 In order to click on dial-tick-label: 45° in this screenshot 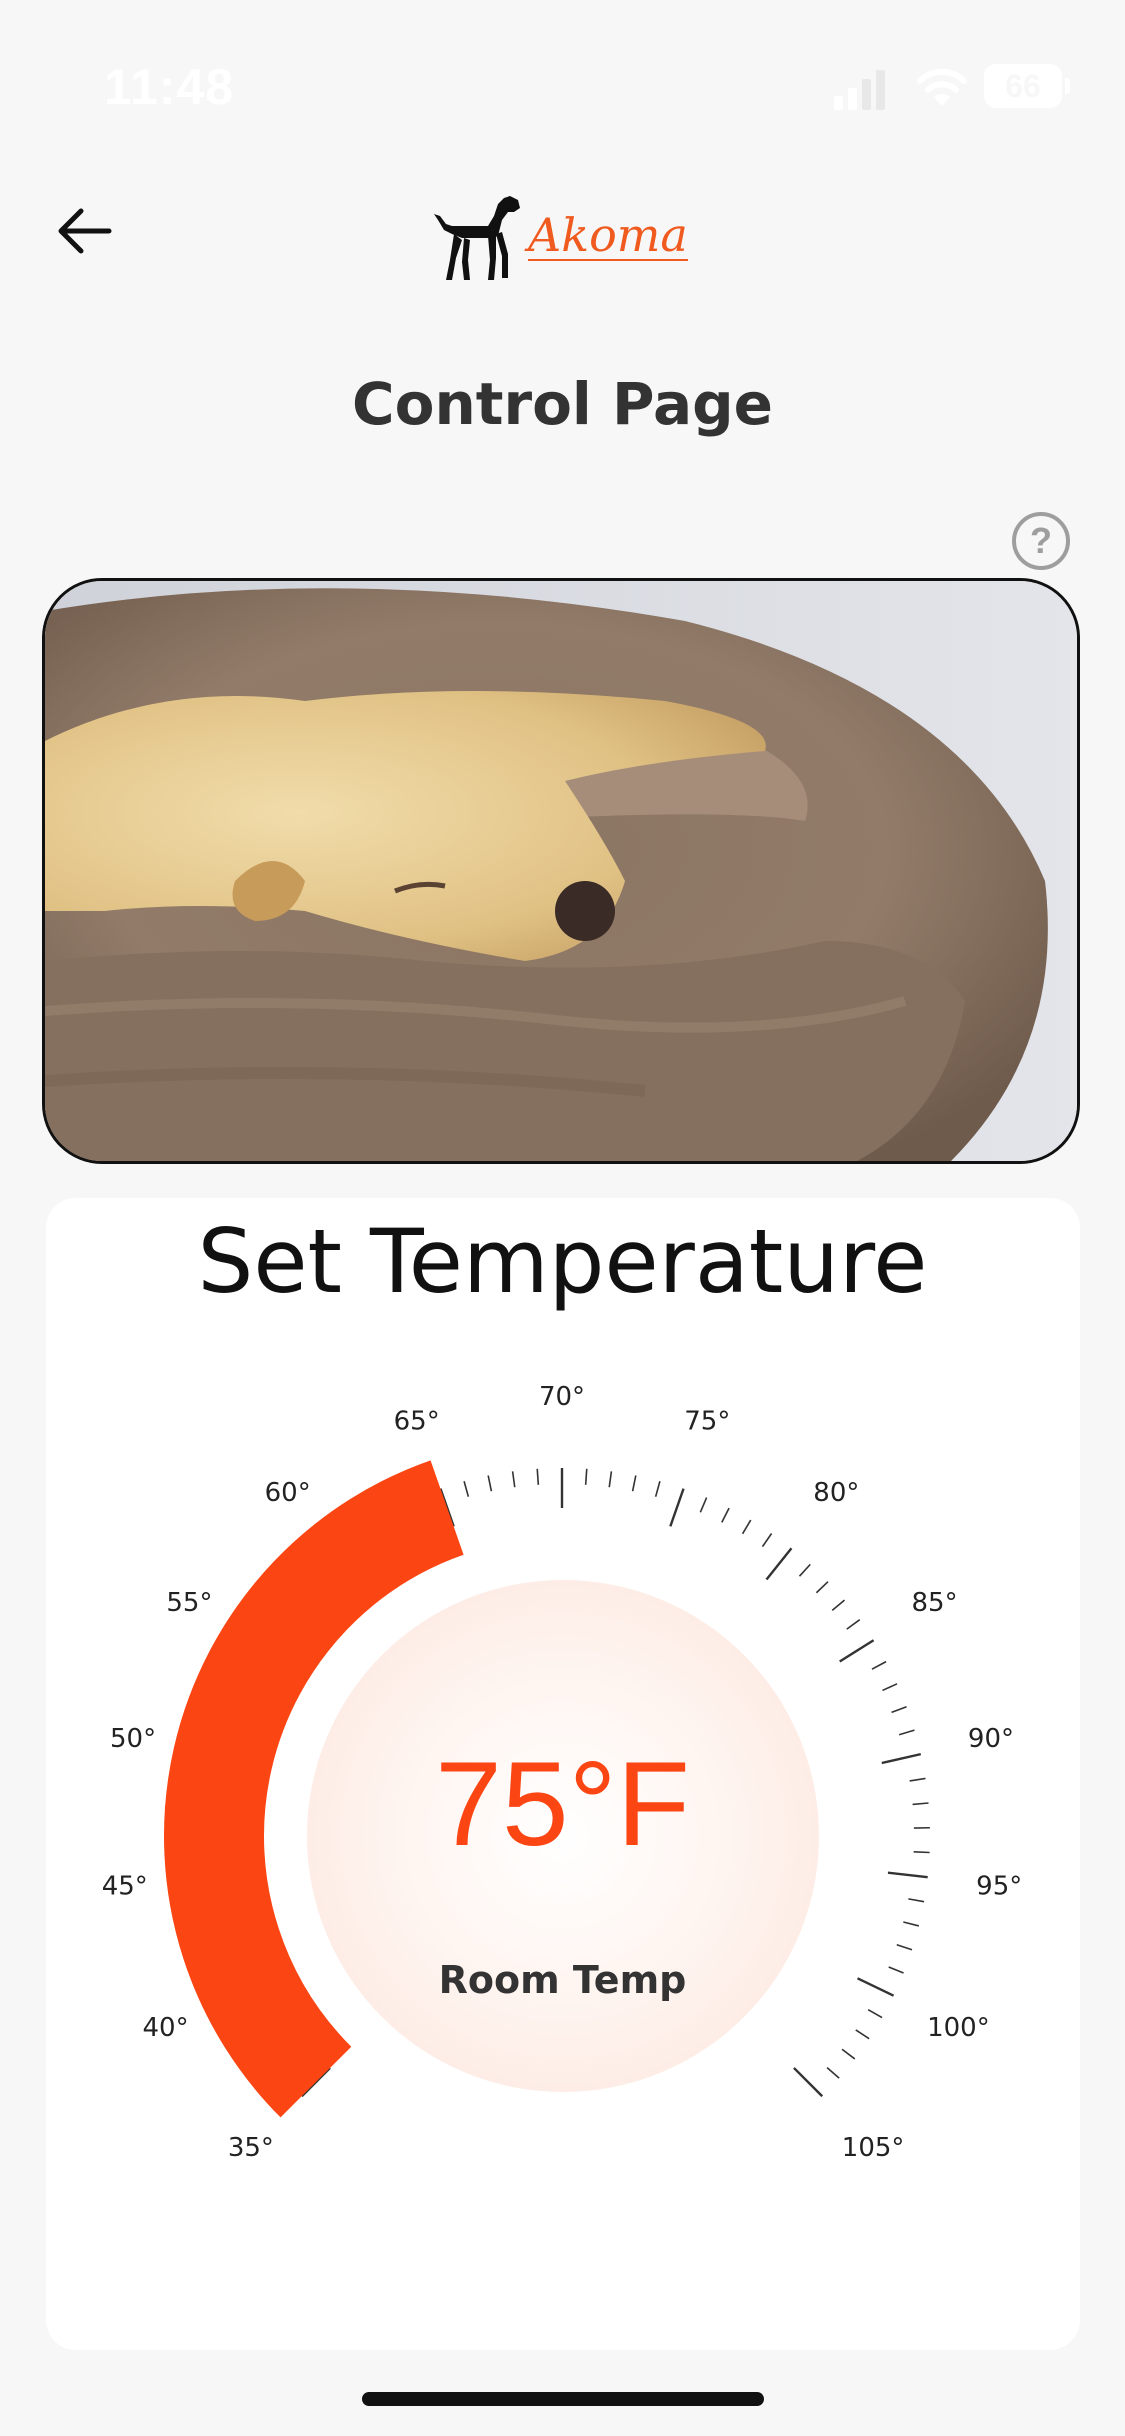, I will do `click(125, 1886)`.